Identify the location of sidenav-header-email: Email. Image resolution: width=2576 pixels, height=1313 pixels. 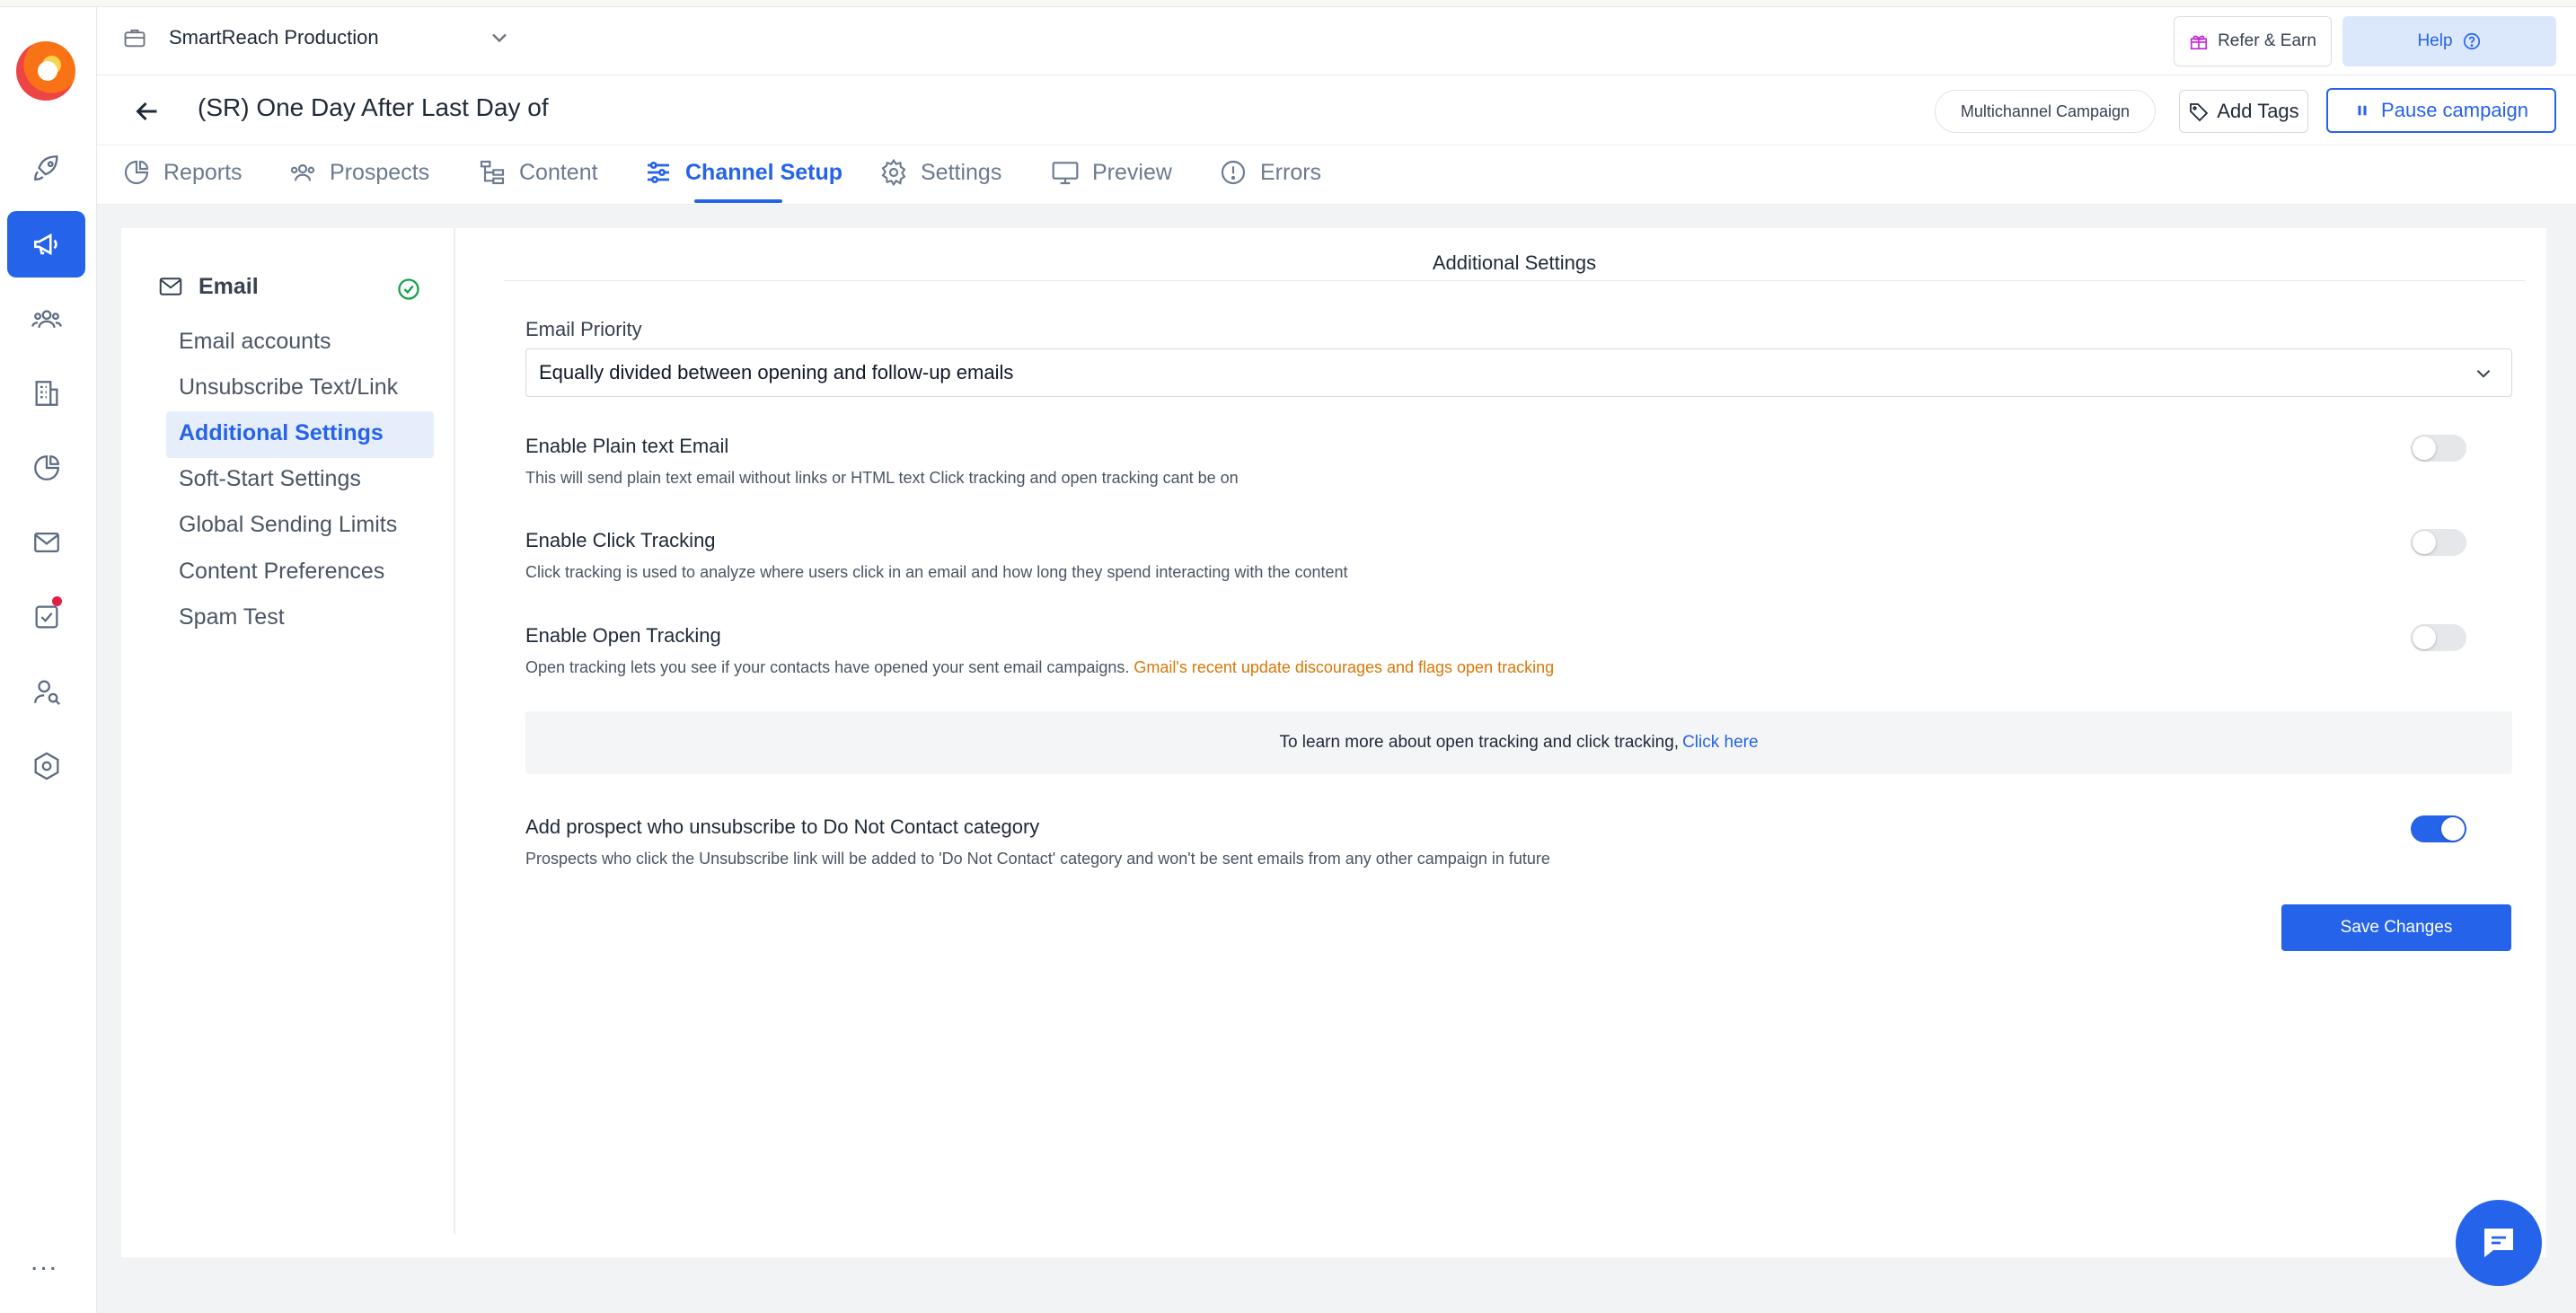
(208, 286).